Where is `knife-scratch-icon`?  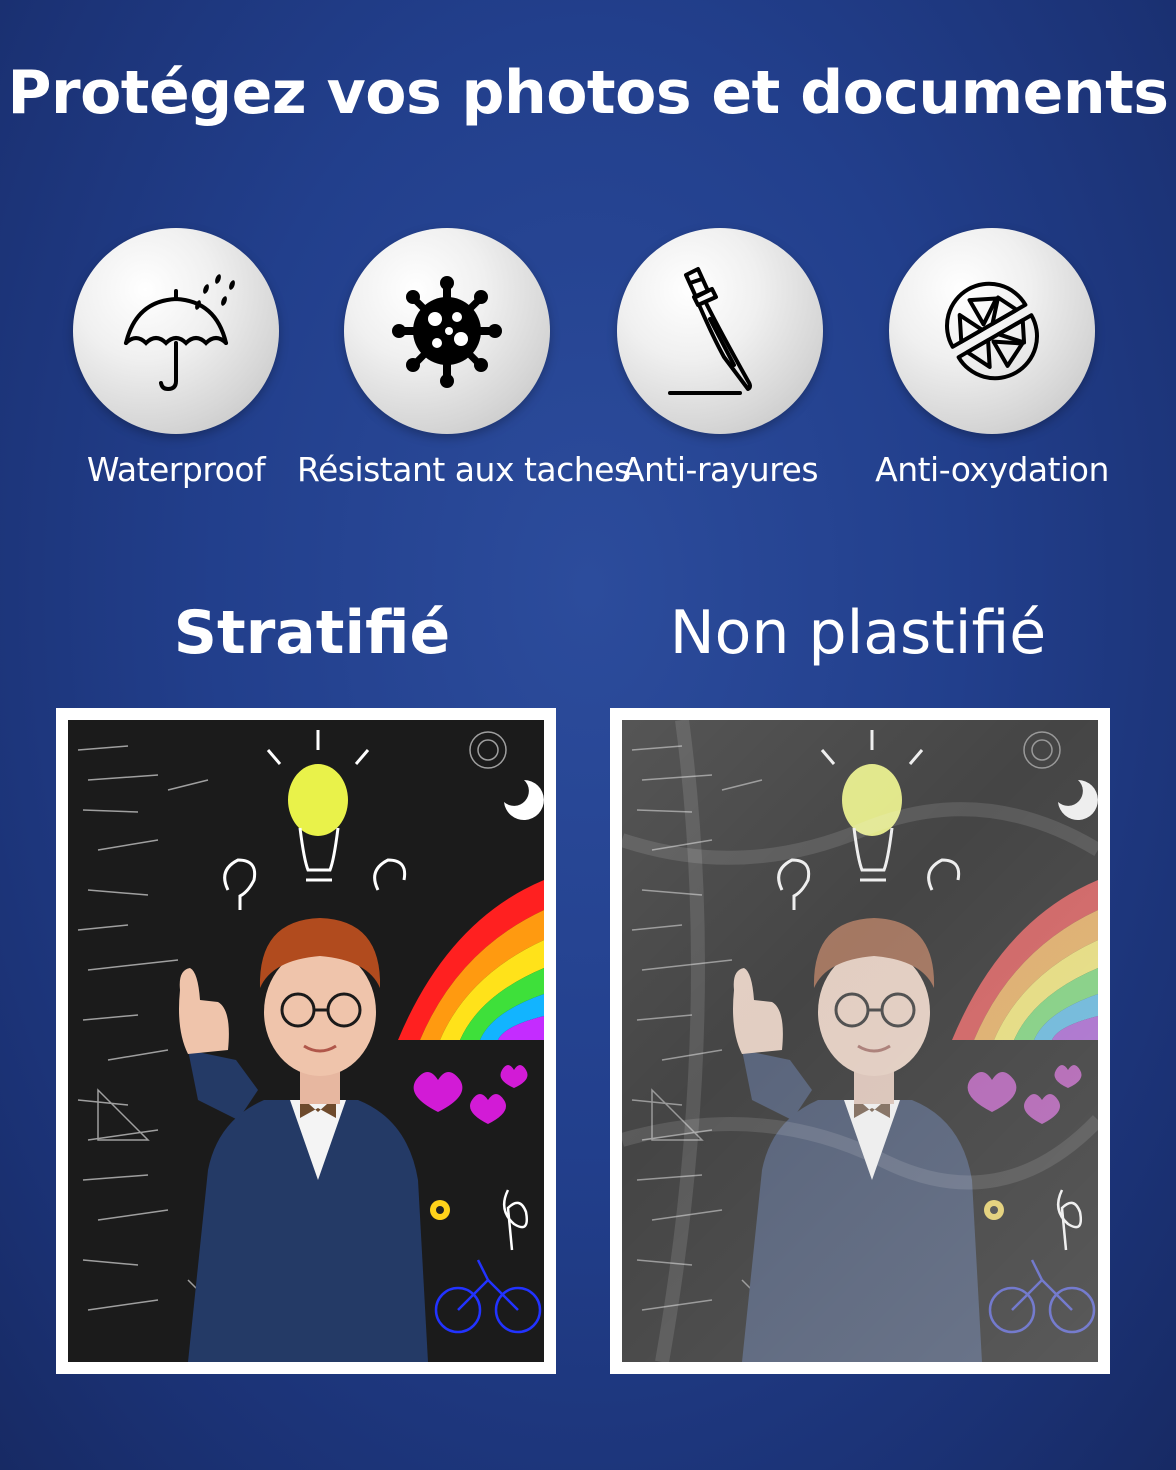 knife-scratch-icon is located at coordinates (710, 331).